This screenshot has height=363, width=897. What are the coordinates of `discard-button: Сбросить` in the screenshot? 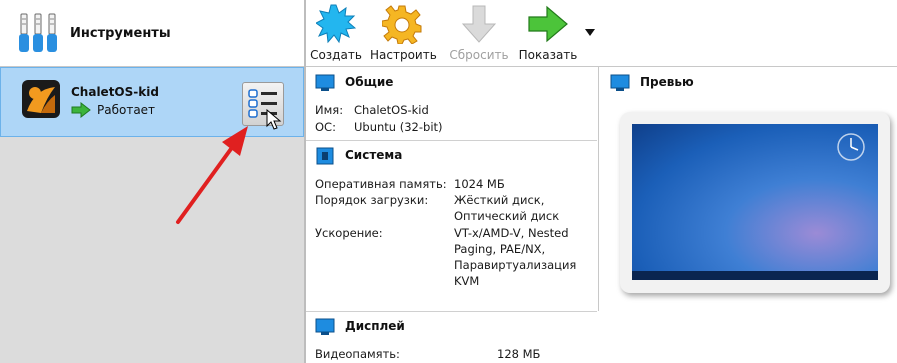 It's located at (479, 34).